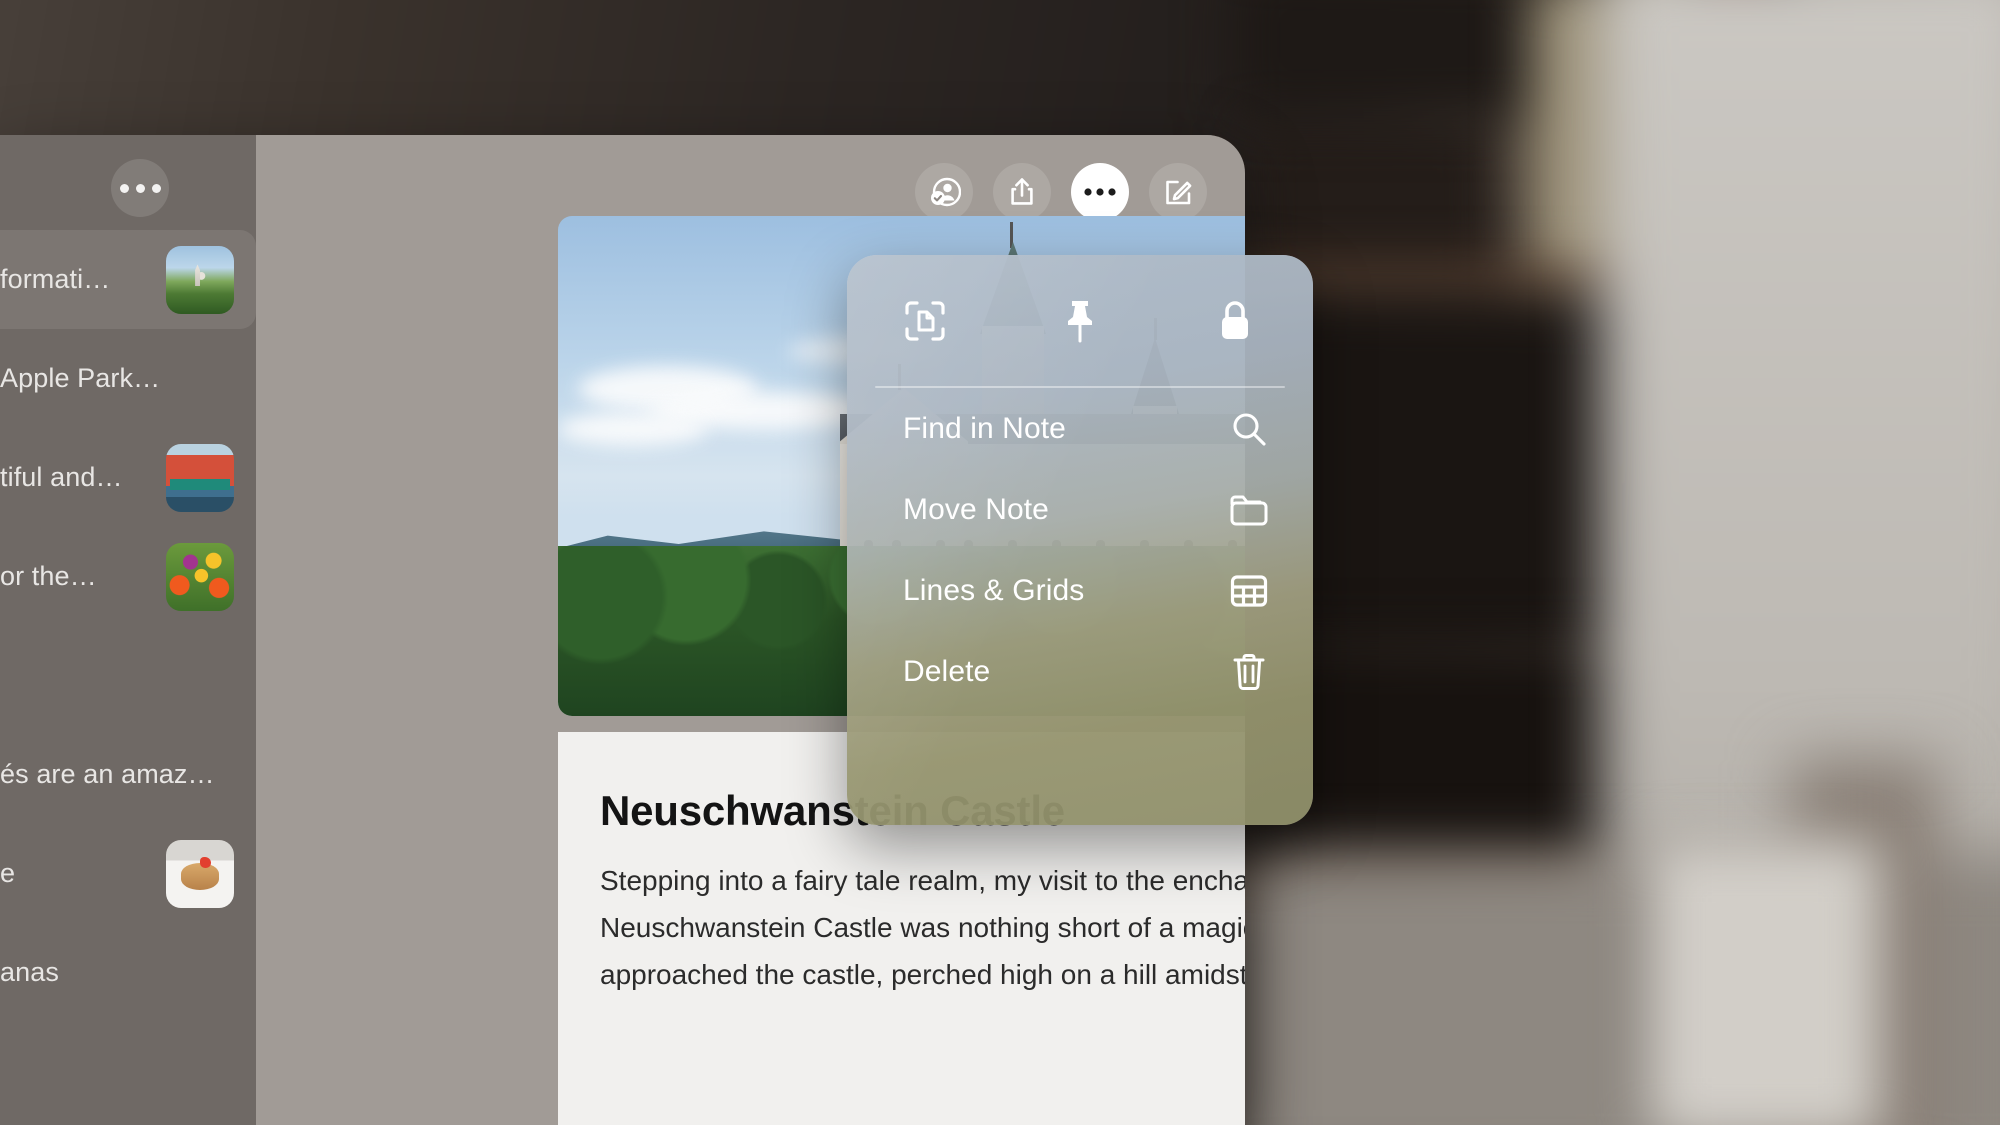  I want to click on pin-note-button, so click(1079, 321).